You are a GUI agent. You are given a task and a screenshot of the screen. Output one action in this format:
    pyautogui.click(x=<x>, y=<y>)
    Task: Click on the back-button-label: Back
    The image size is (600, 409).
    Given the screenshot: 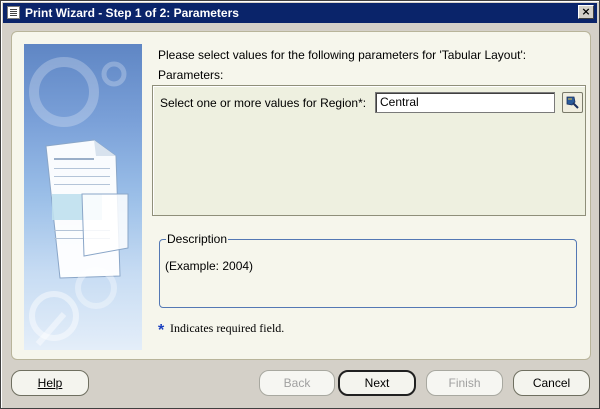 What is the action you would take?
    pyautogui.click(x=297, y=383)
    